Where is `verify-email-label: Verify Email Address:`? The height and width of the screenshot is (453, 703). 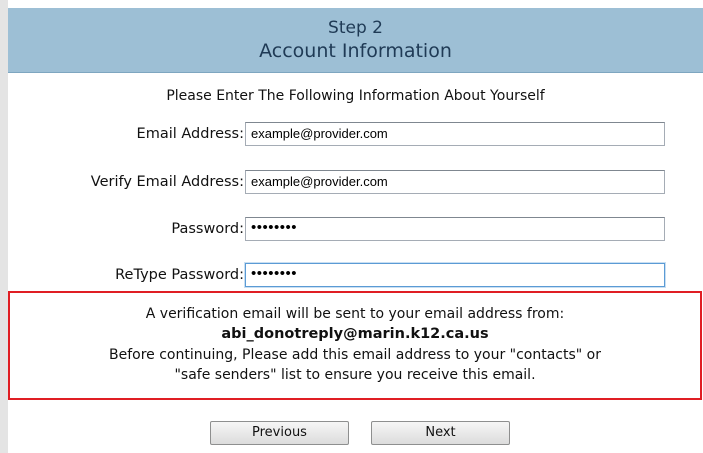 verify-email-label: Verify Email Address: is located at coordinates (167, 182).